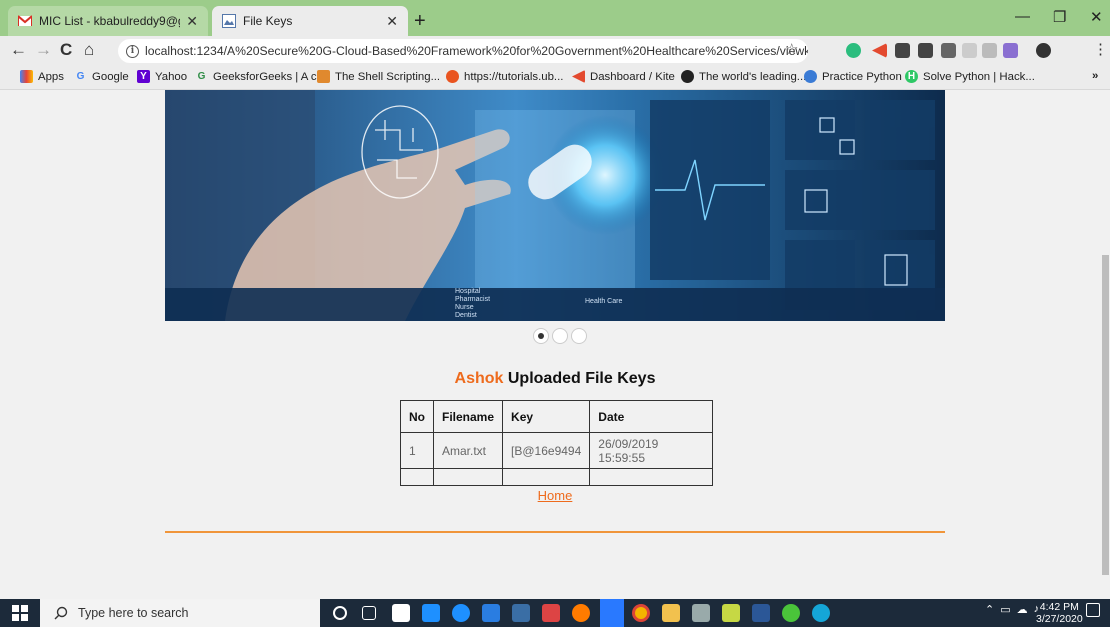 The image size is (1110, 627). I want to click on banner-label: Pharmacist, so click(472, 299).